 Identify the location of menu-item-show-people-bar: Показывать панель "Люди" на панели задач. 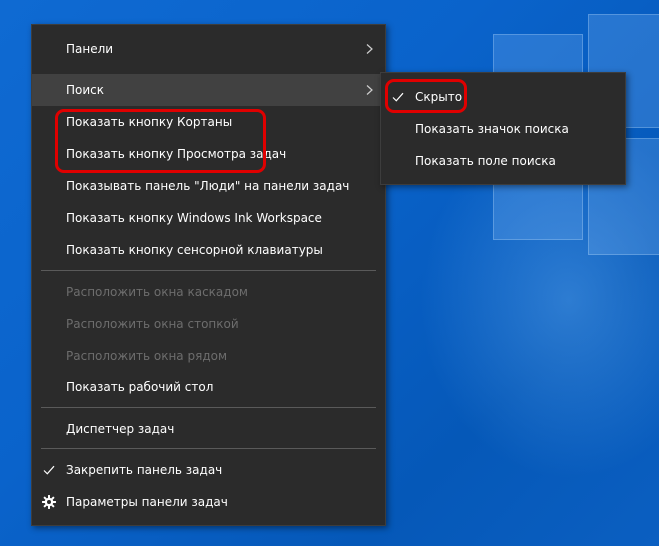
(208, 186).